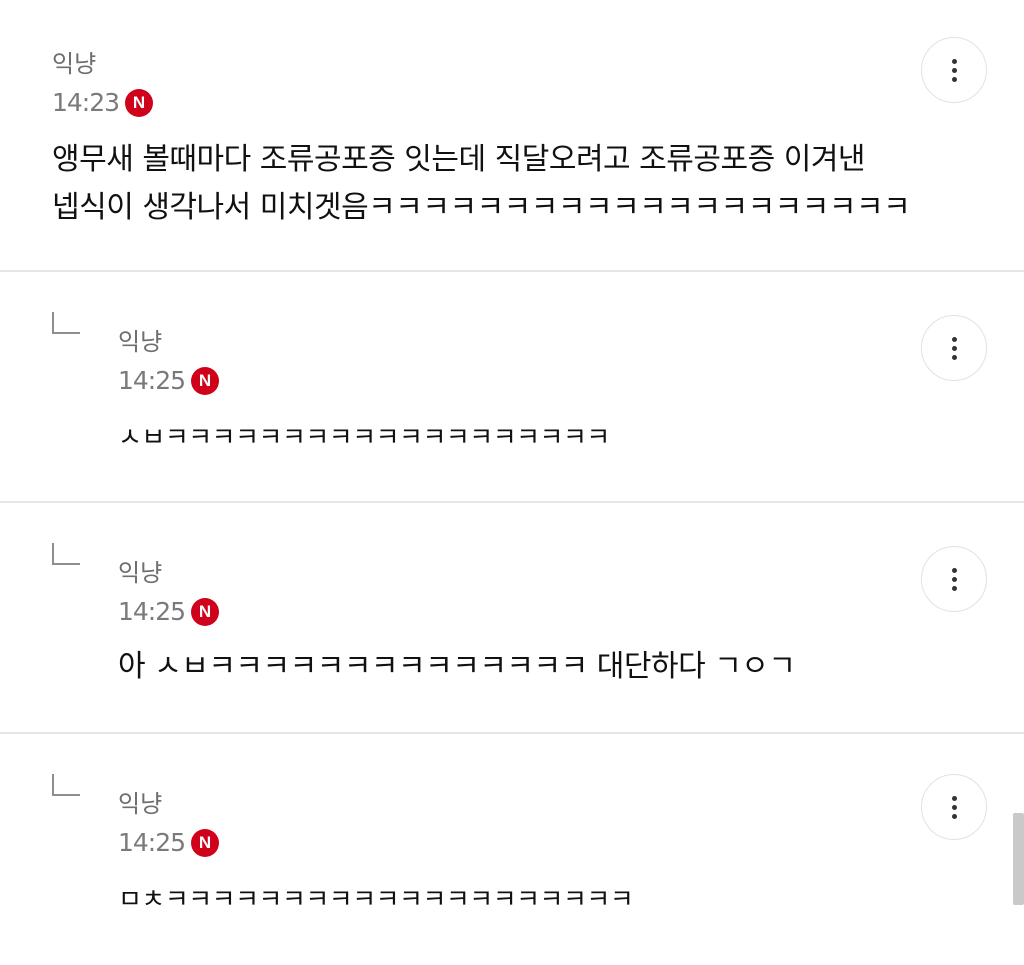 This screenshot has height=965, width=1024. What do you see at coordinates (364, 438) in the screenshot?
I see `comment-text: ㅅㅂㅋㅋㅋㅋㅋㅋㅋㅋㅋㅋㅋㅋㅋㅋㅋㅋㅋㅋㅋ` at bounding box center [364, 438].